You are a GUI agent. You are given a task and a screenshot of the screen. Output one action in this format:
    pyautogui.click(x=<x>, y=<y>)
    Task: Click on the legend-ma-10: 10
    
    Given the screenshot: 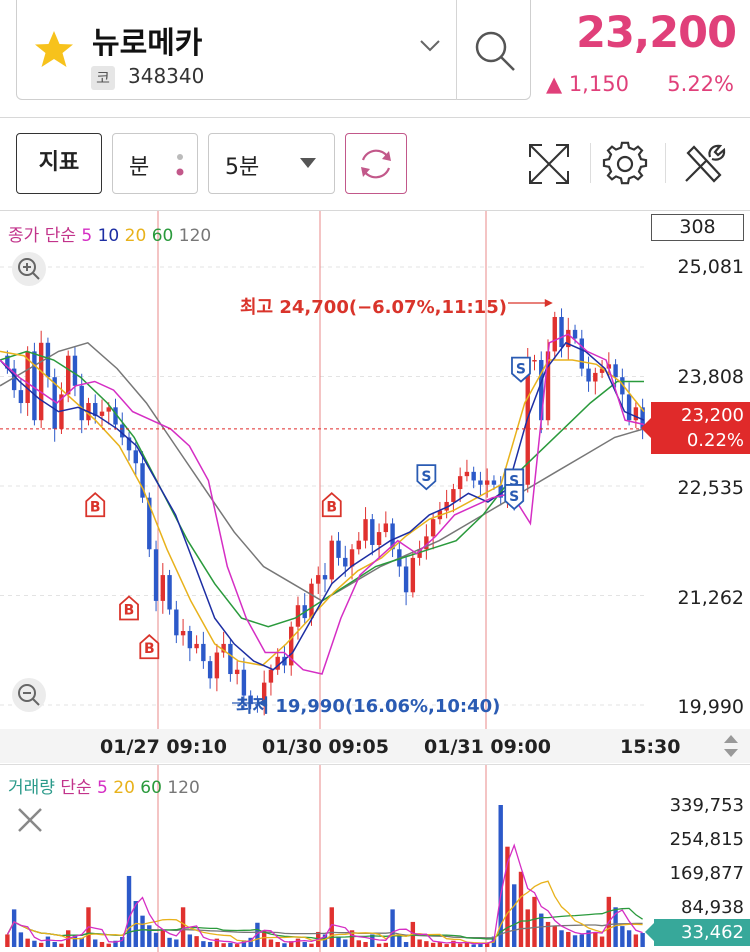 What is the action you would take?
    pyautogui.click(x=108, y=236)
    